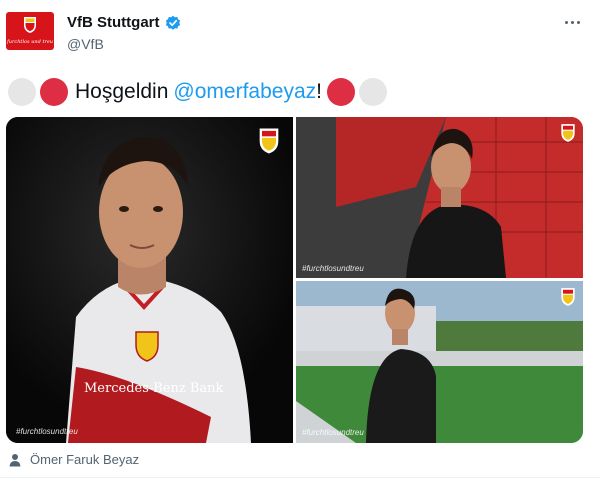  I want to click on avatar-tagline: furchtlos und treu, so click(30, 42).